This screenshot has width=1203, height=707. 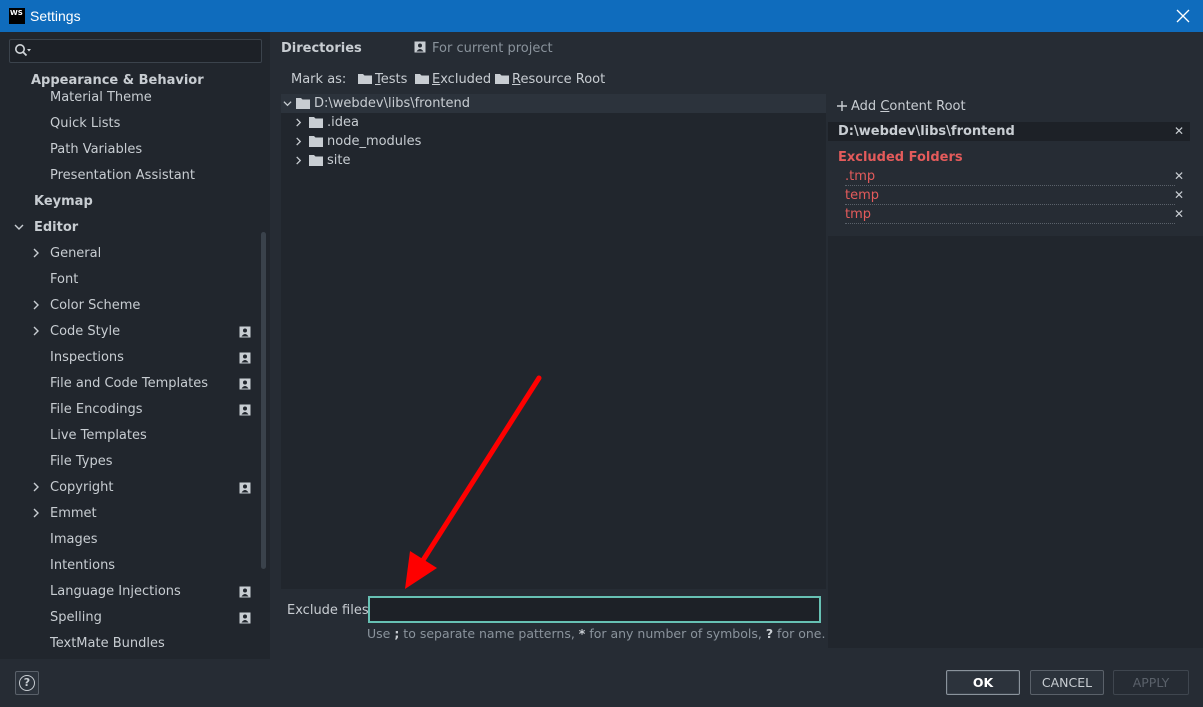 What do you see at coordinates (453, 79) in the screenshot?
I see `mark-excluded-button: Excluded` at bounding box center [453, 79].